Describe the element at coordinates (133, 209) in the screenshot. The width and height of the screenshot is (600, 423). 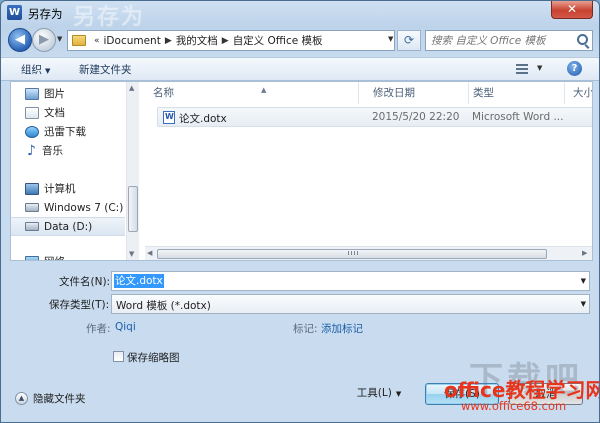
I see `navigation-scroll-thumb` at that location.